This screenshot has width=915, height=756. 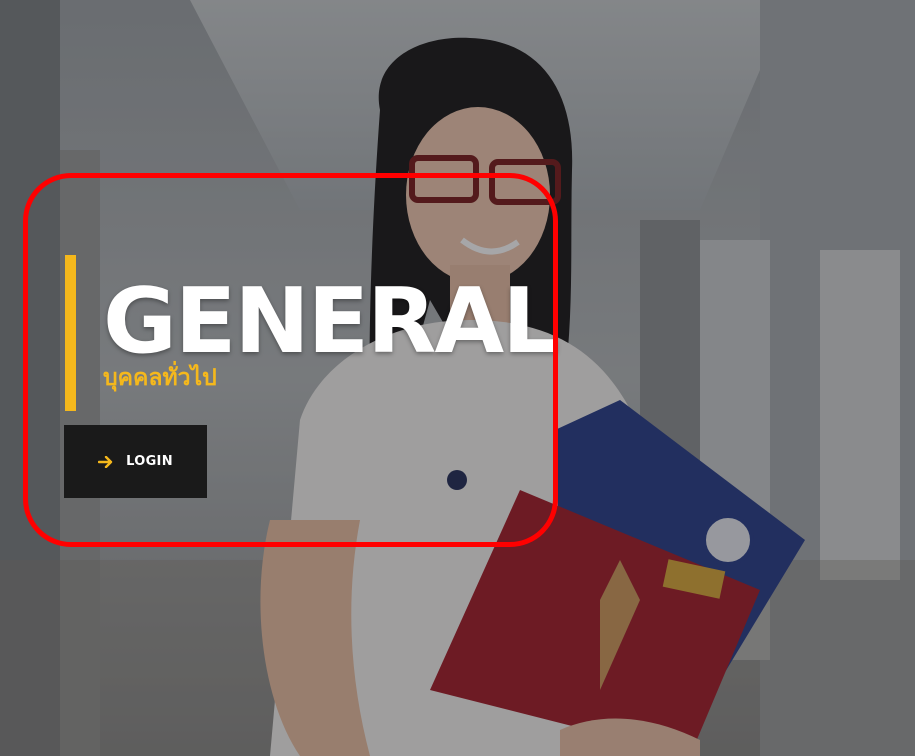 I want to click on page-title: GENERAL, so click(x=331, y=321).